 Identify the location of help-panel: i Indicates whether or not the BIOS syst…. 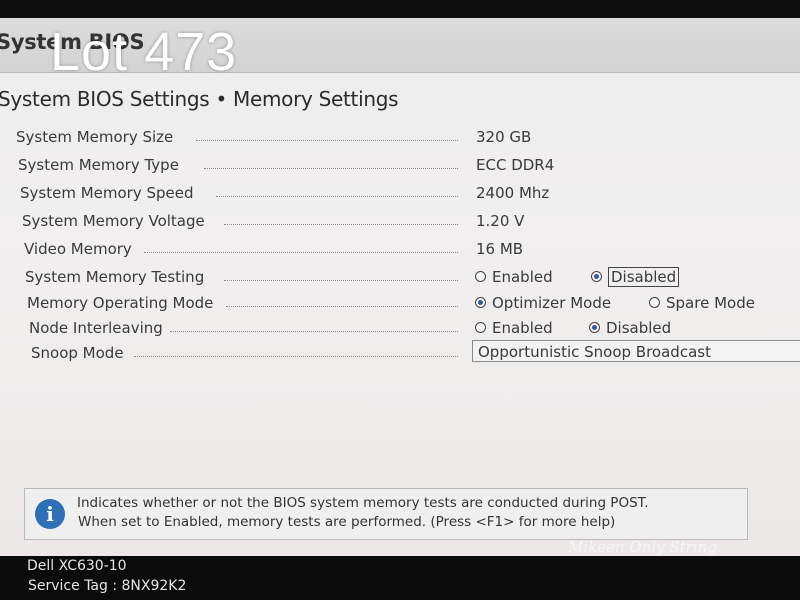
(386, 514).